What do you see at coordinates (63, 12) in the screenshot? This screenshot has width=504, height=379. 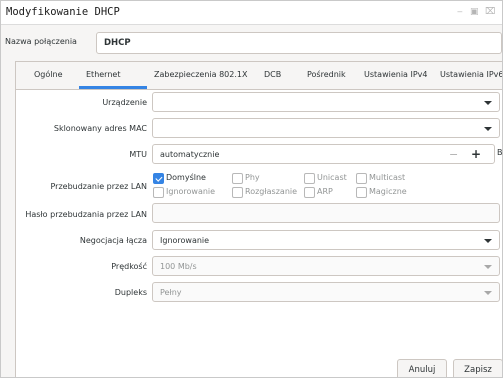 I see `window-title: Modyfikowanie DHCP` at bounding box center [63, 12].